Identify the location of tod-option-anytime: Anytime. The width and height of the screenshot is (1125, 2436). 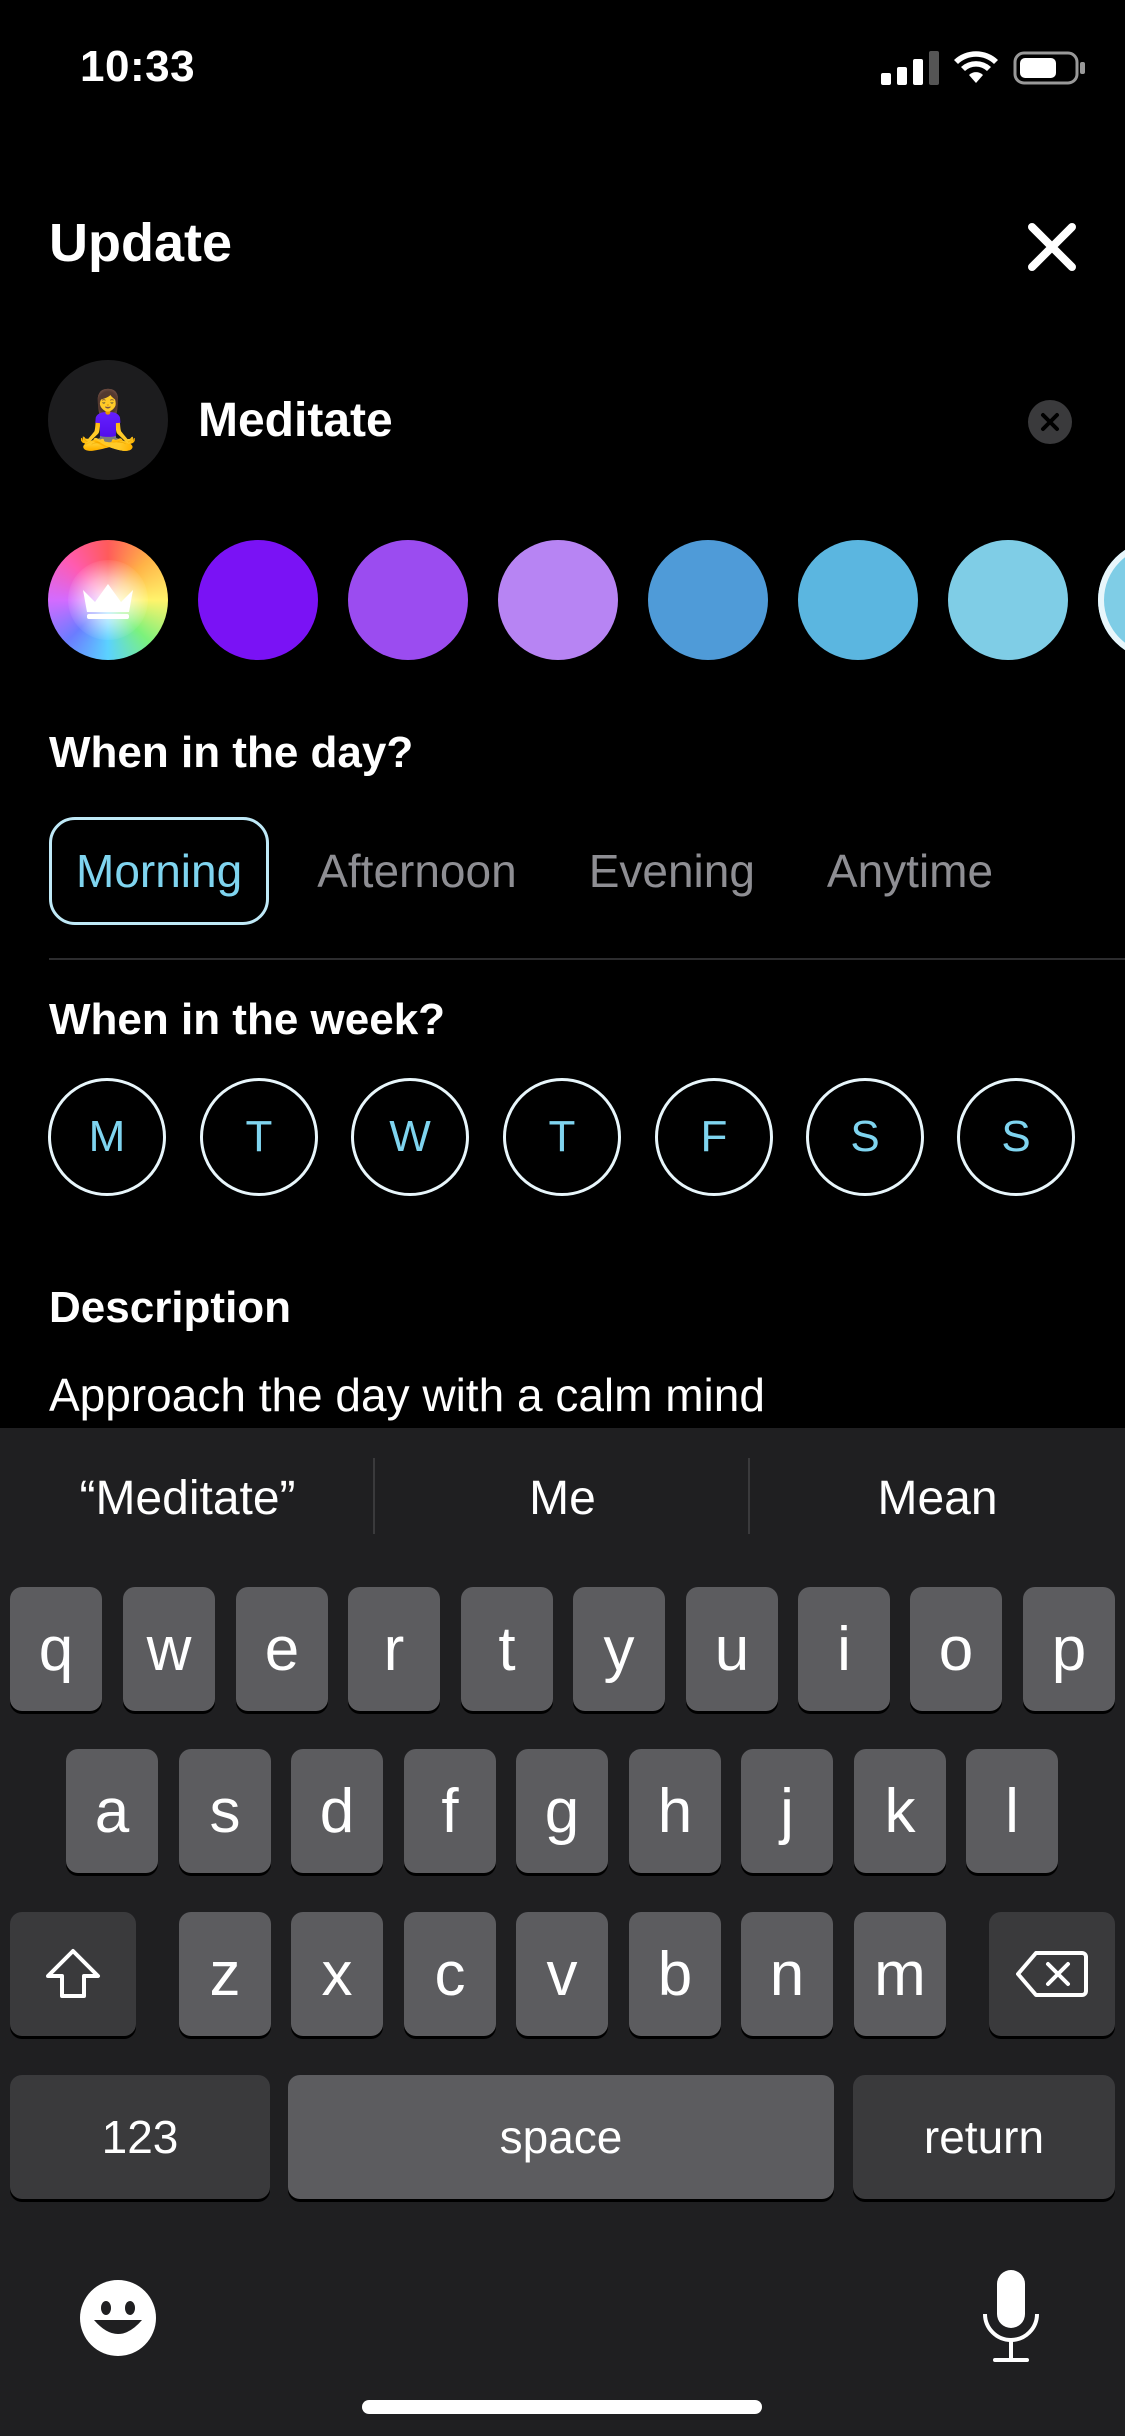
(910, 871).